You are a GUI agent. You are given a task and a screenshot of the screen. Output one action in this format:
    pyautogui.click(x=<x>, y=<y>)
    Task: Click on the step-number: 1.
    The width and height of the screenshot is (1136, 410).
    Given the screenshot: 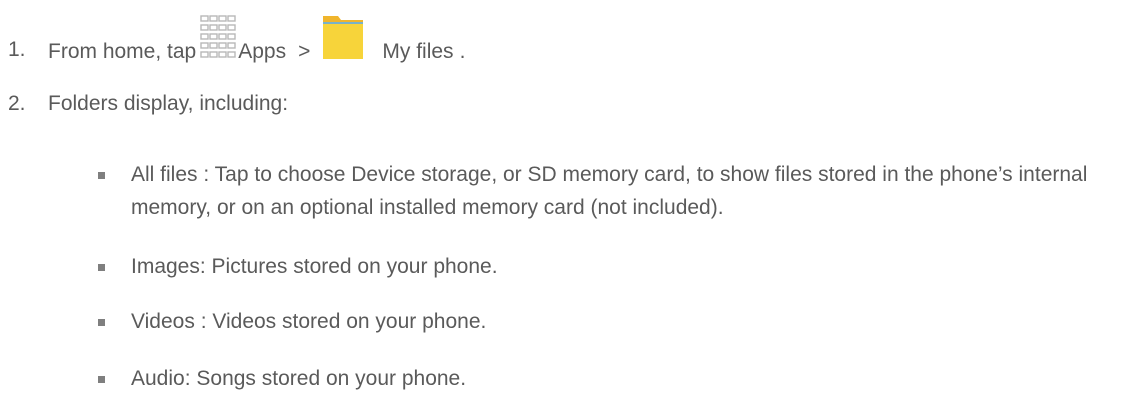 What is the action you would take?
    pyautogui.click(x=17, y=49)
    